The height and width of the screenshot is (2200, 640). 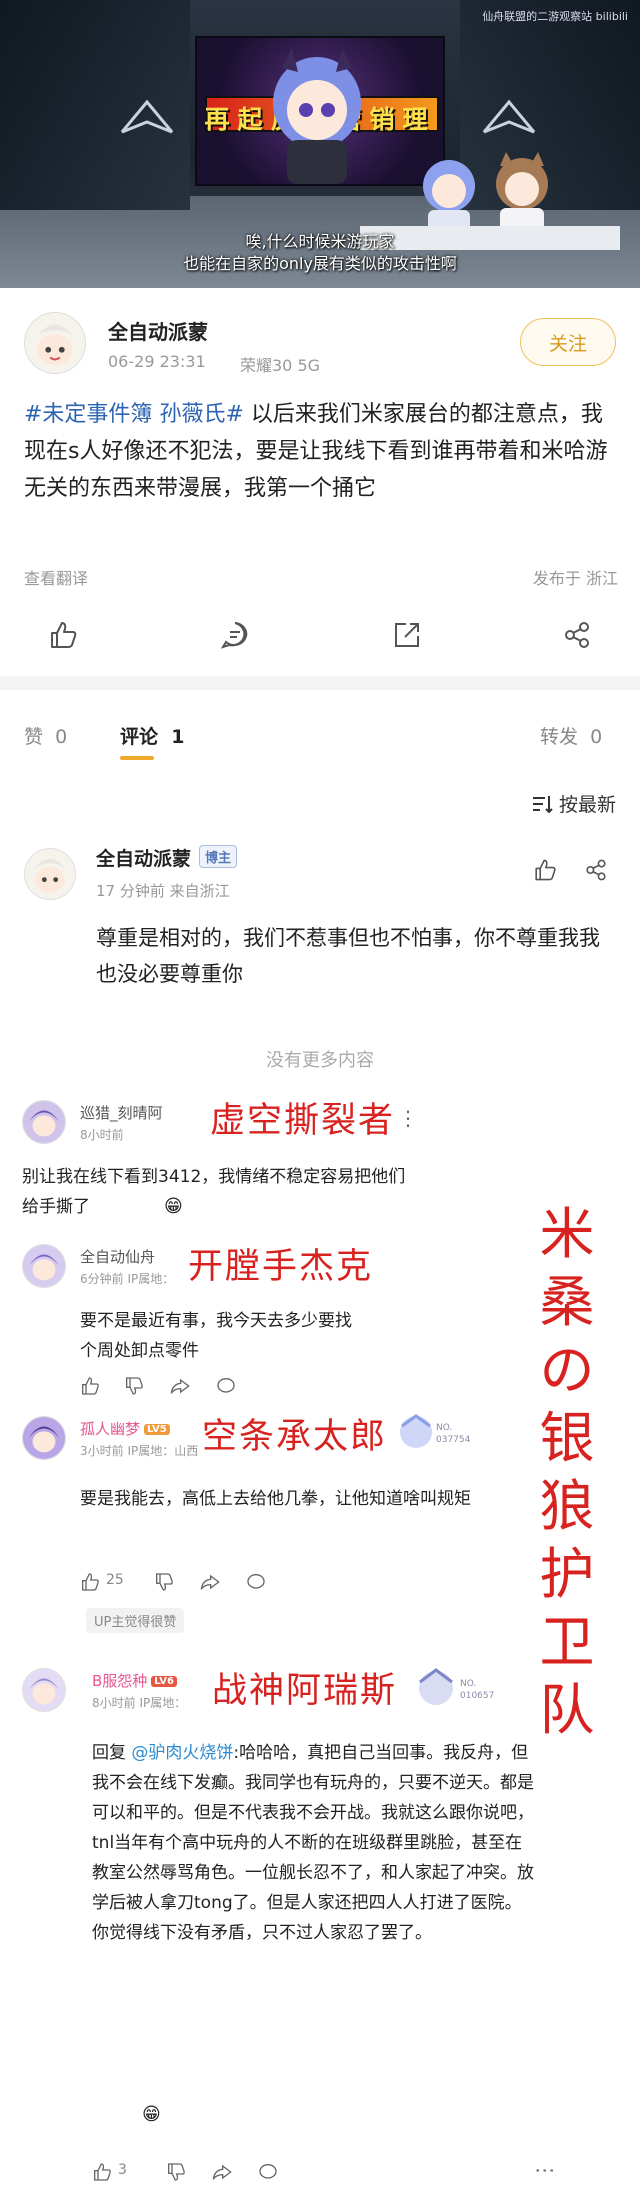 I want to click on author-name: 全自动派蒙, so click(x=158, y=330).